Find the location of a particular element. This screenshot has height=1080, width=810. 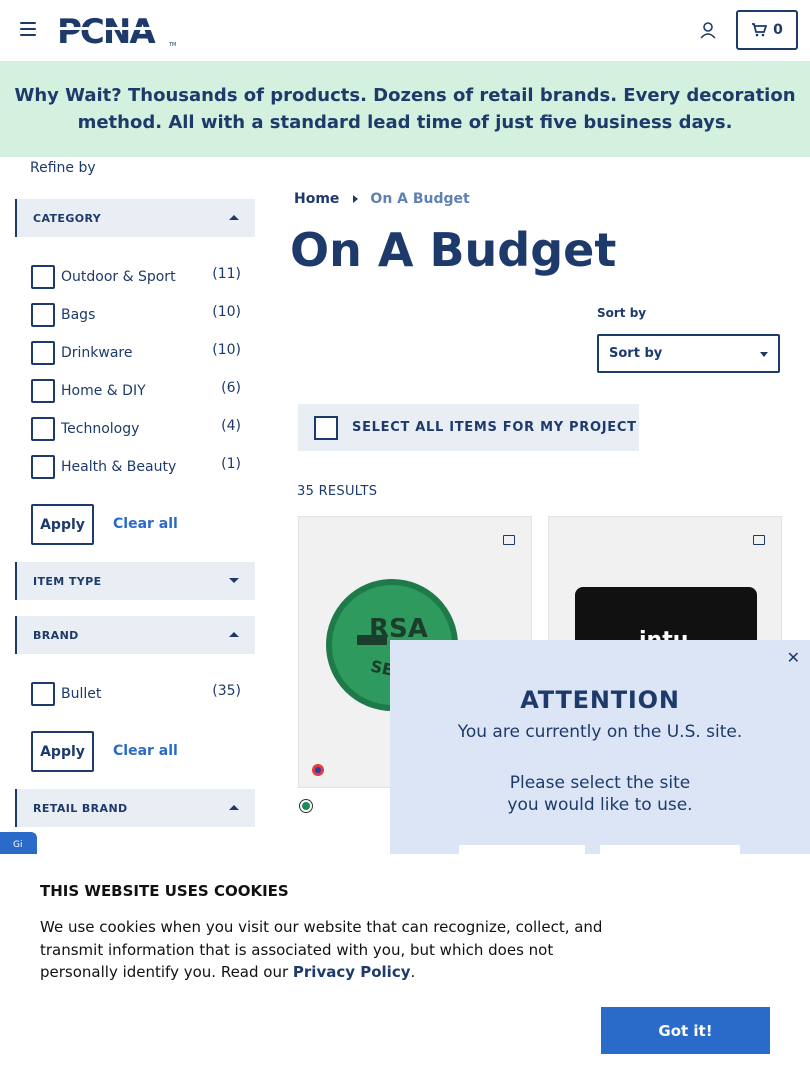

sort-value: Sort by is located at coordinates (636, 353).